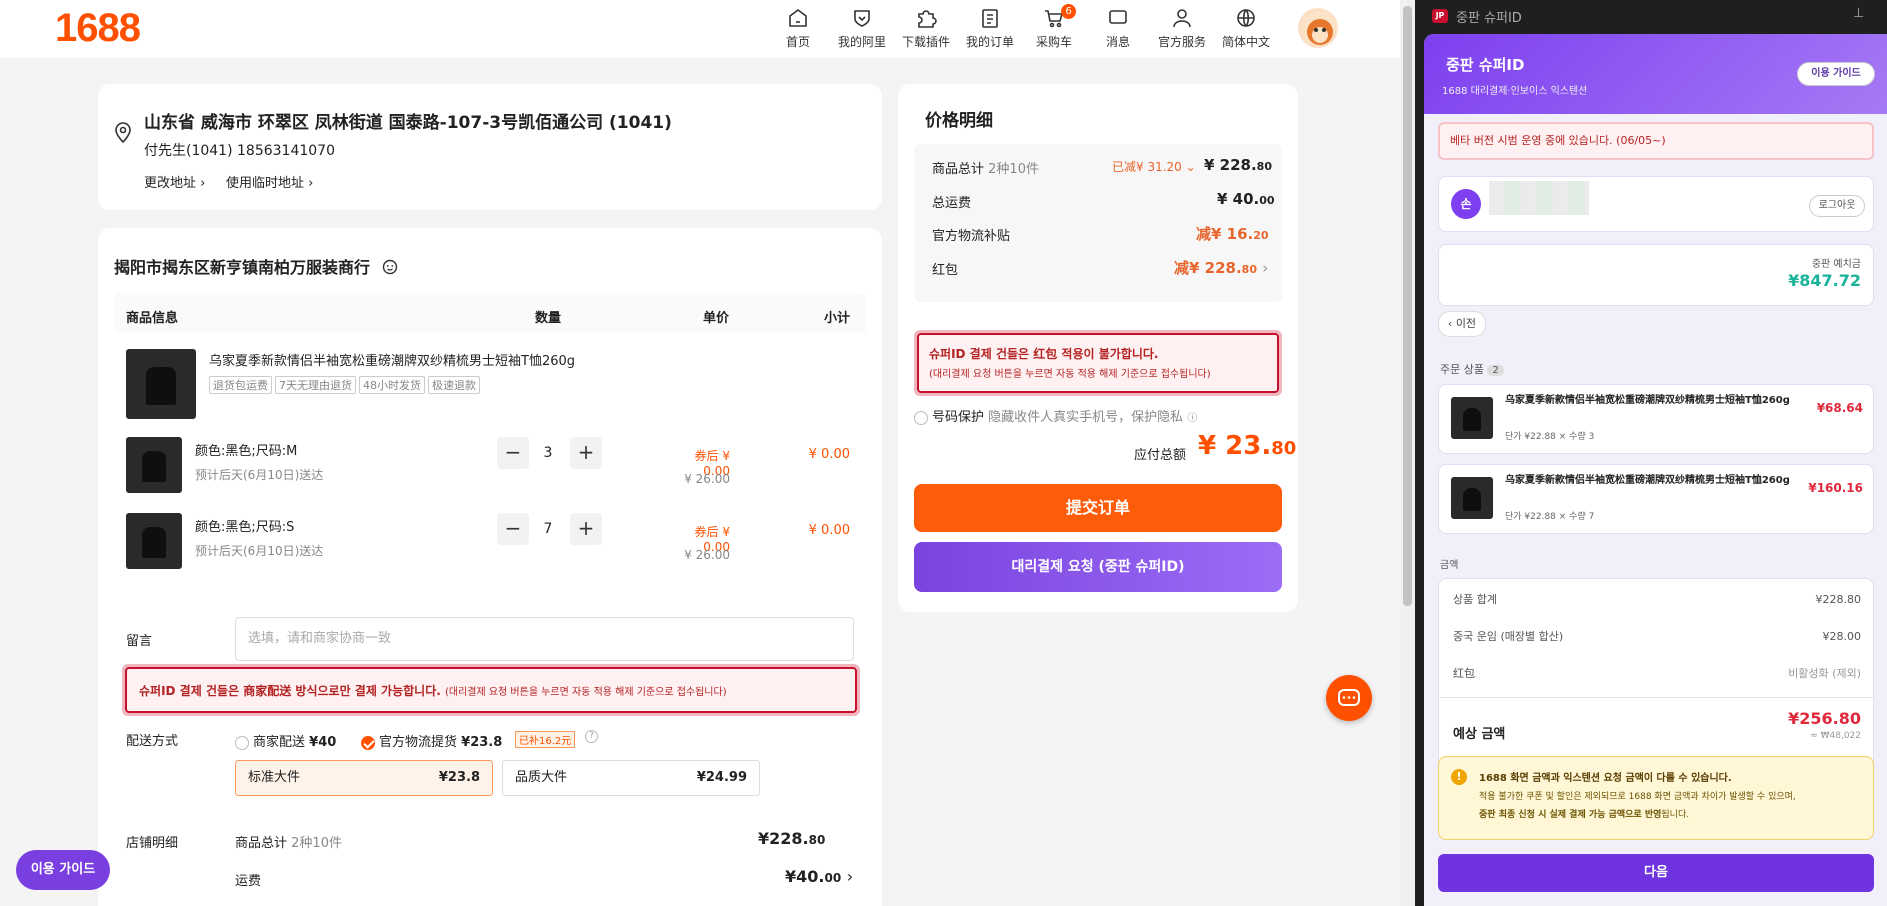 This screenshot has height=906, width=1887. I want to click on temp-address-link: 使用临时地址 ›, so click(269, 181).